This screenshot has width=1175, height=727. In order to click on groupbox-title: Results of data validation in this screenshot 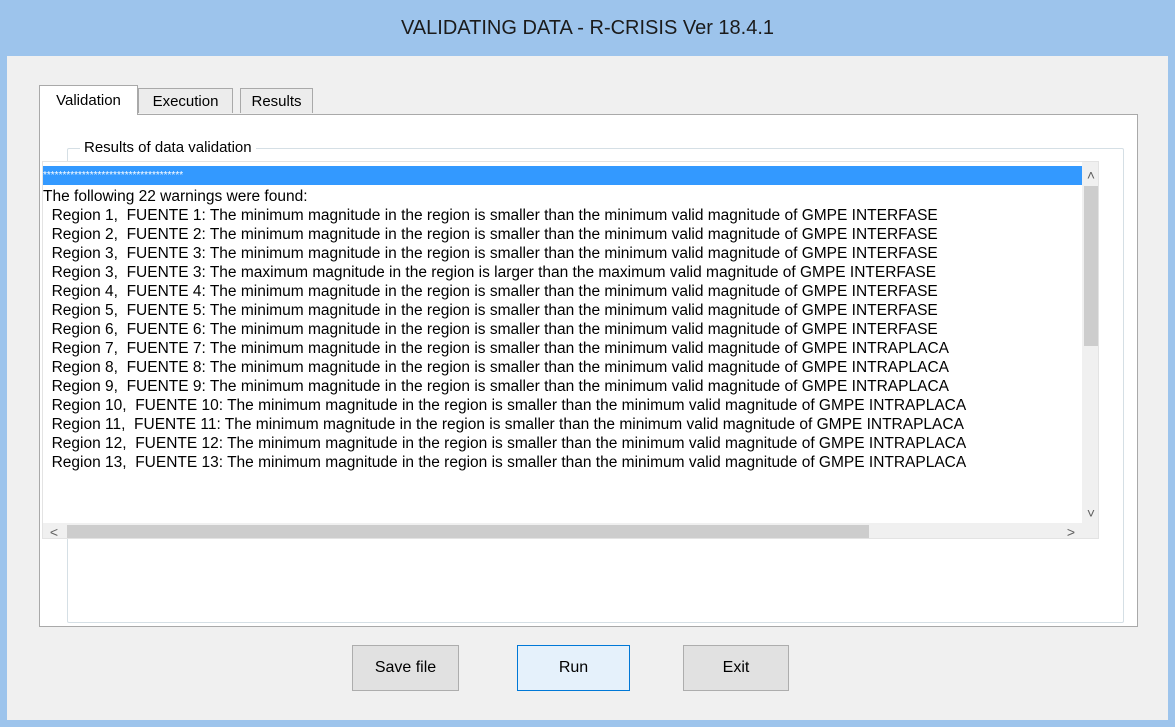, I will do `click(168, 147)`.